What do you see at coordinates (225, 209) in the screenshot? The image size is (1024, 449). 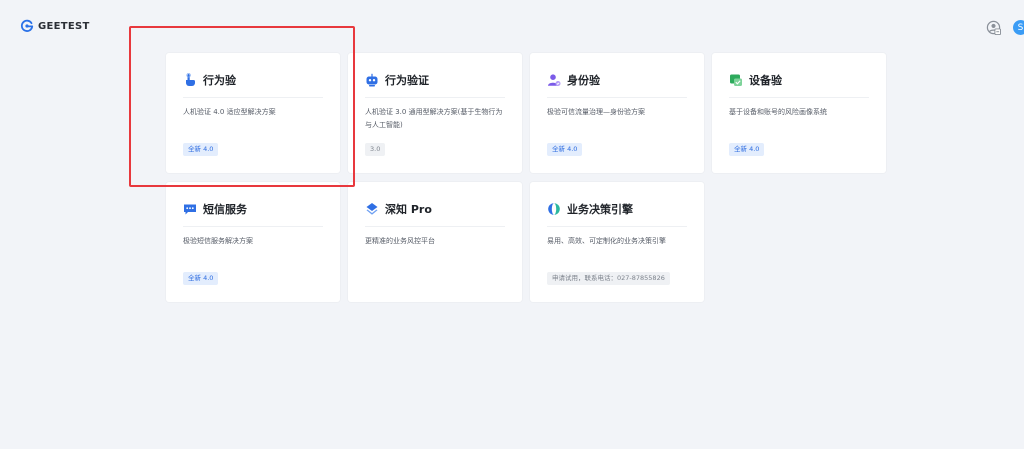 I see `card-title: 短信服务` at bounding box center [225, 209].